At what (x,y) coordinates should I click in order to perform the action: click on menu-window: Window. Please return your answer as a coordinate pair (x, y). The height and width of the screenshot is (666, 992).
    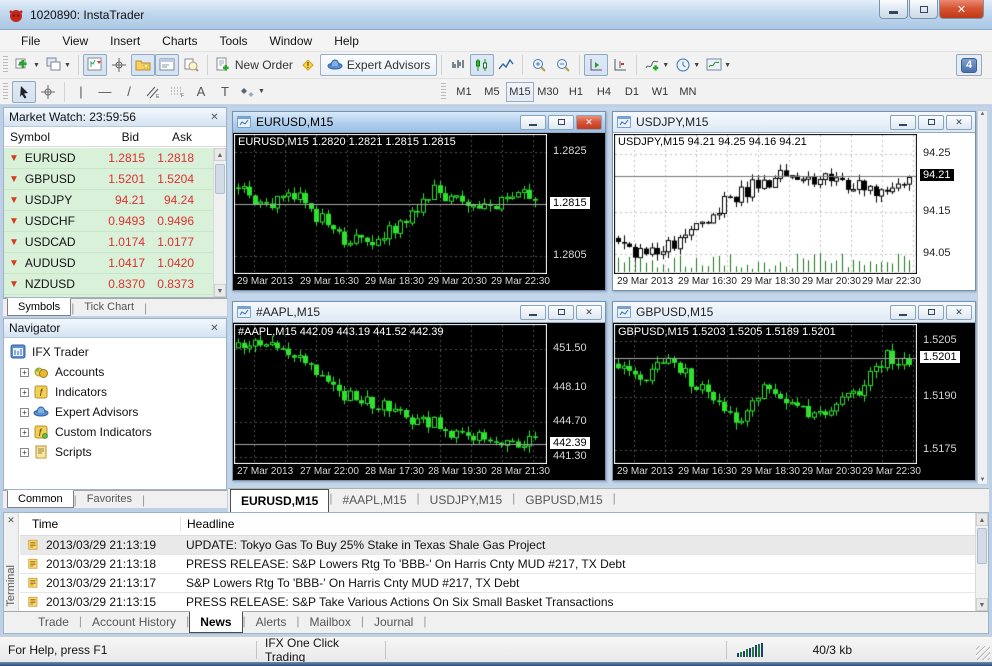
    Looking at the image, I should click on (291, 41).